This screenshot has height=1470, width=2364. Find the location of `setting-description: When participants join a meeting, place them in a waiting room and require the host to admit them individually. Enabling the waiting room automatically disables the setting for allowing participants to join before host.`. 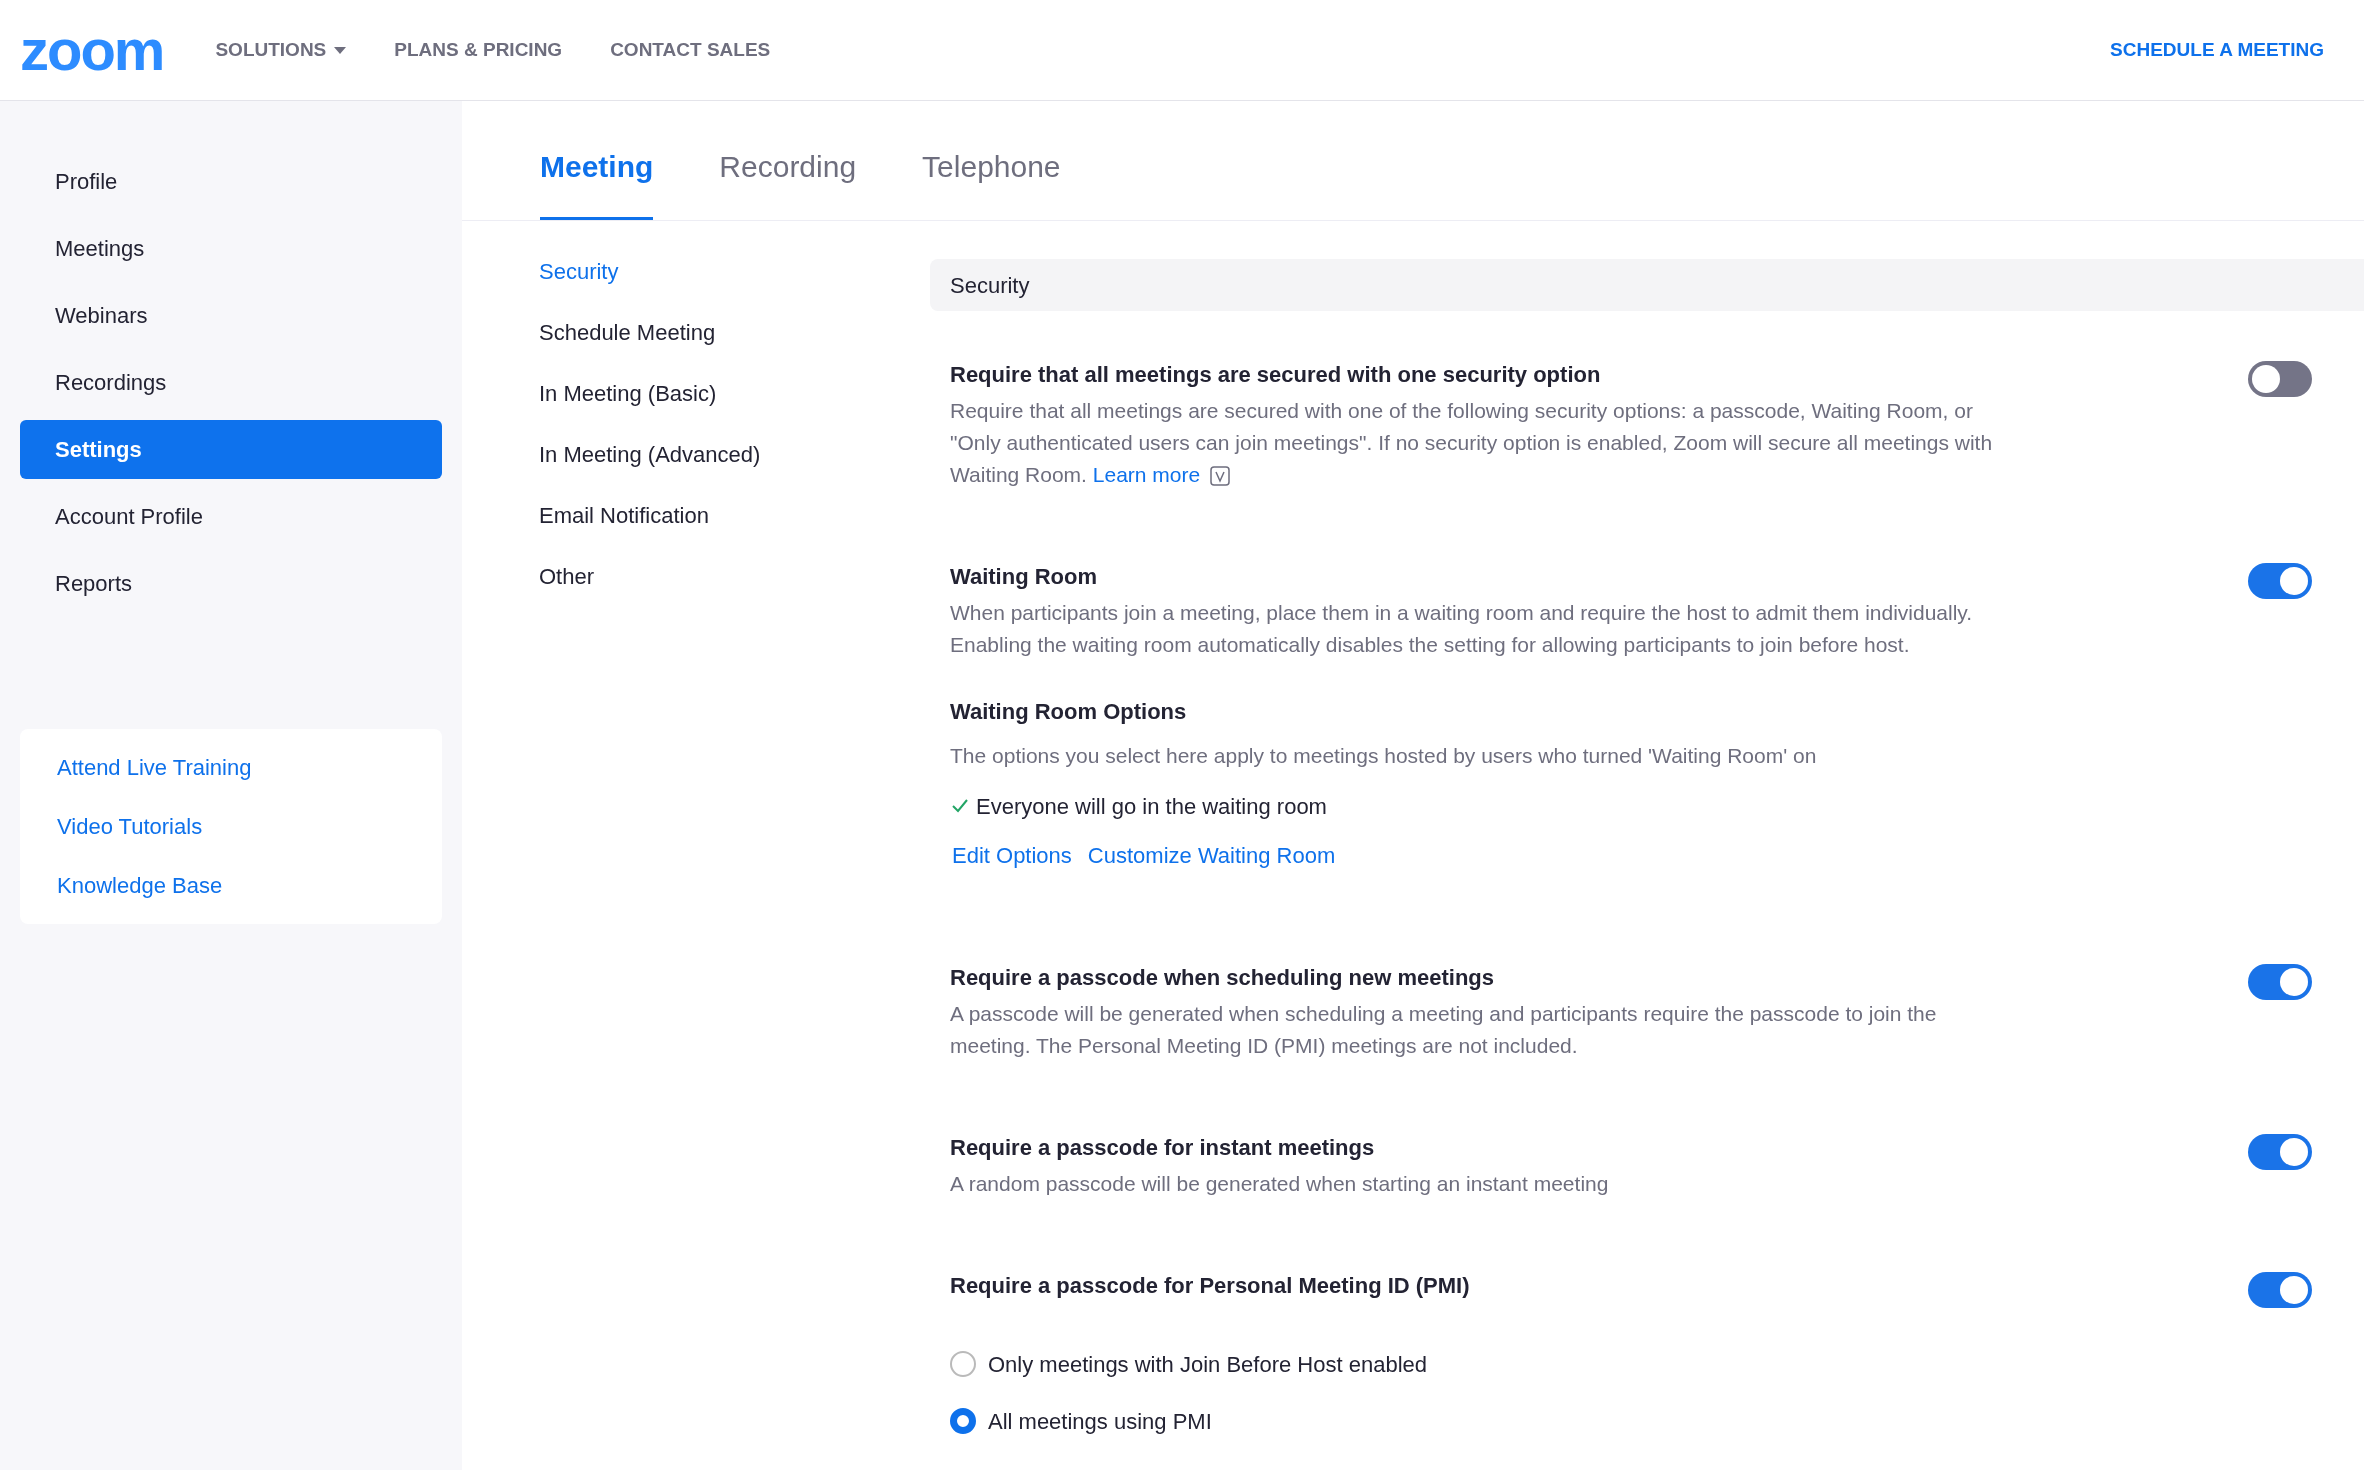

setting-description: When participants join a meeting, place them in a waiting room and require the host to admit them individually. Enabling the waiting room automatically disables the setting for allowing participants to join before host. is located at coordinates (1462, 629).